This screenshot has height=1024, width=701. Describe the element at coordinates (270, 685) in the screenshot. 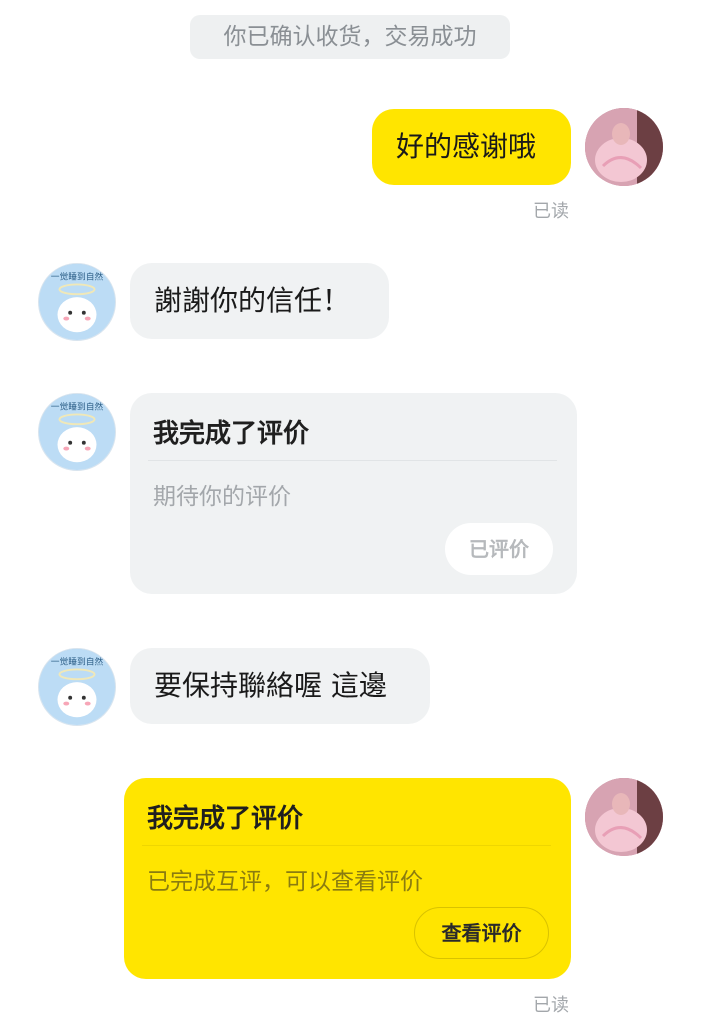

I see `message-text: 要保持聯絡喔 這邊` at that location.